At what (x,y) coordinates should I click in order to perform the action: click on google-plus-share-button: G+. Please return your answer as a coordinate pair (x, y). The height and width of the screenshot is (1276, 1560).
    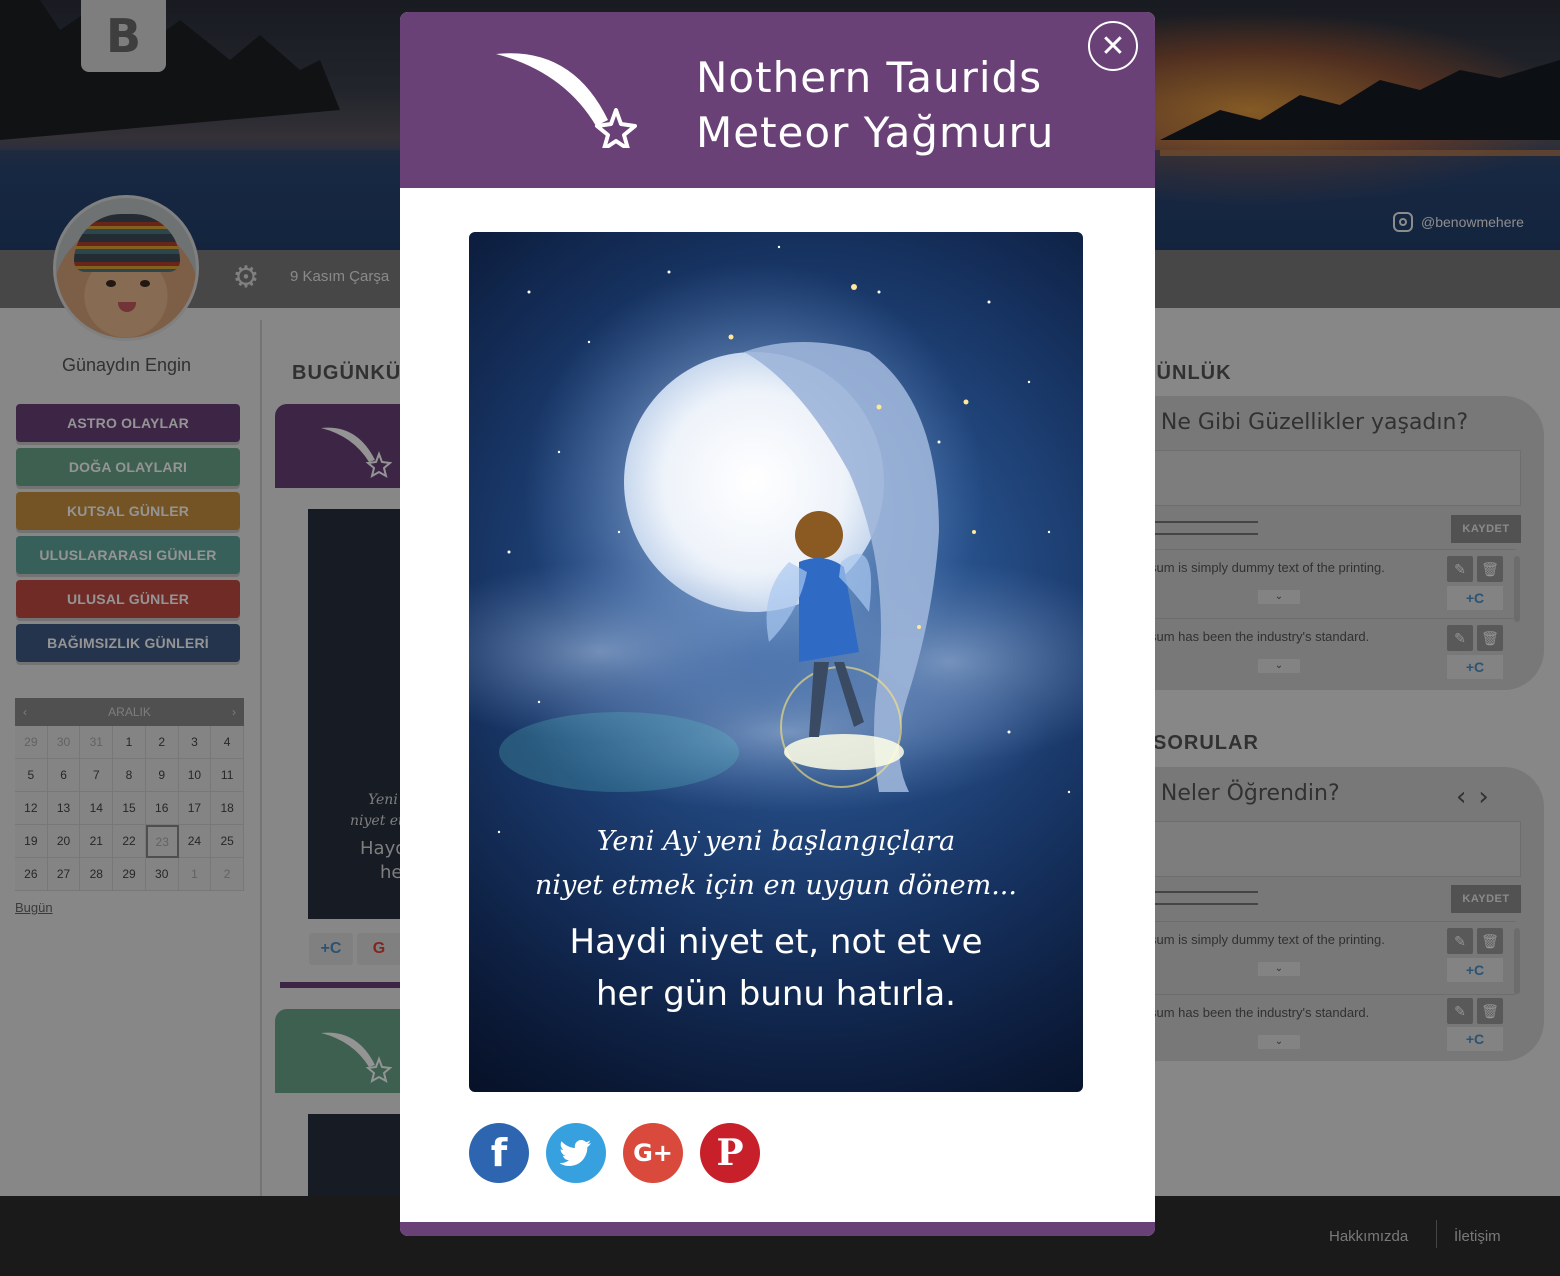
    Looking at the image, I should click on (653, 1153).